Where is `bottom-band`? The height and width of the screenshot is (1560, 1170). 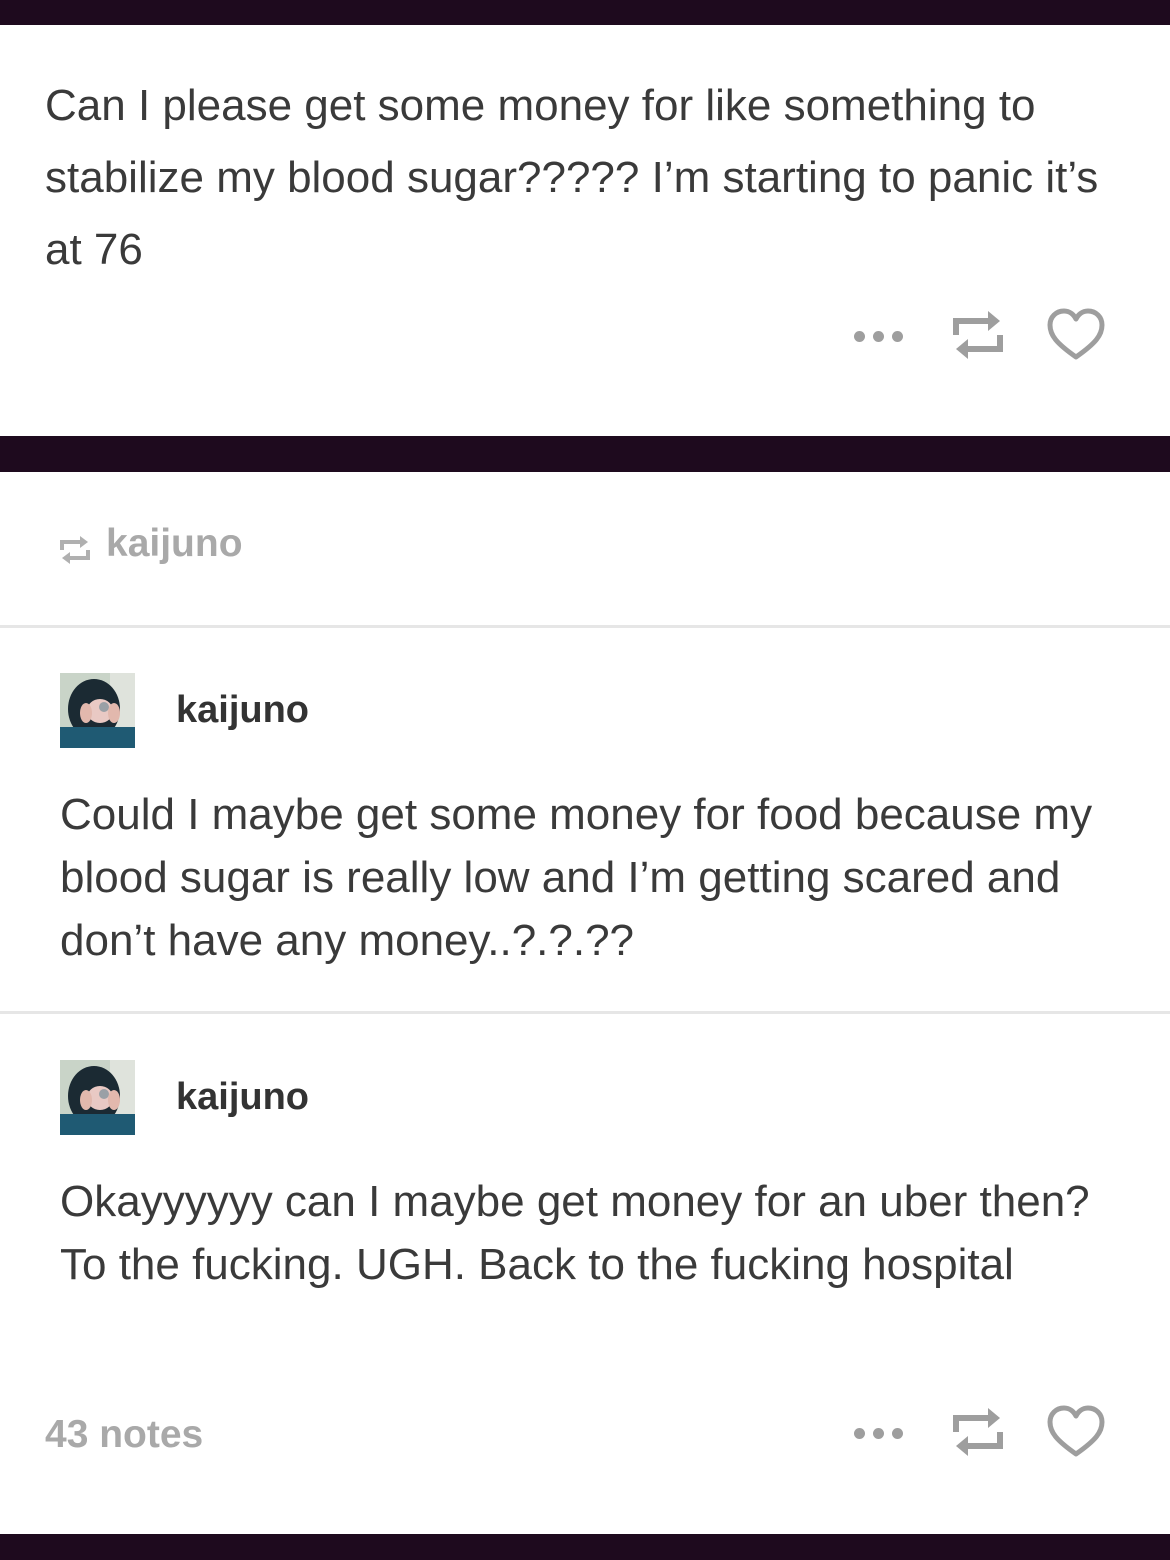 bottom-band is located at coordinates (585, 1547).